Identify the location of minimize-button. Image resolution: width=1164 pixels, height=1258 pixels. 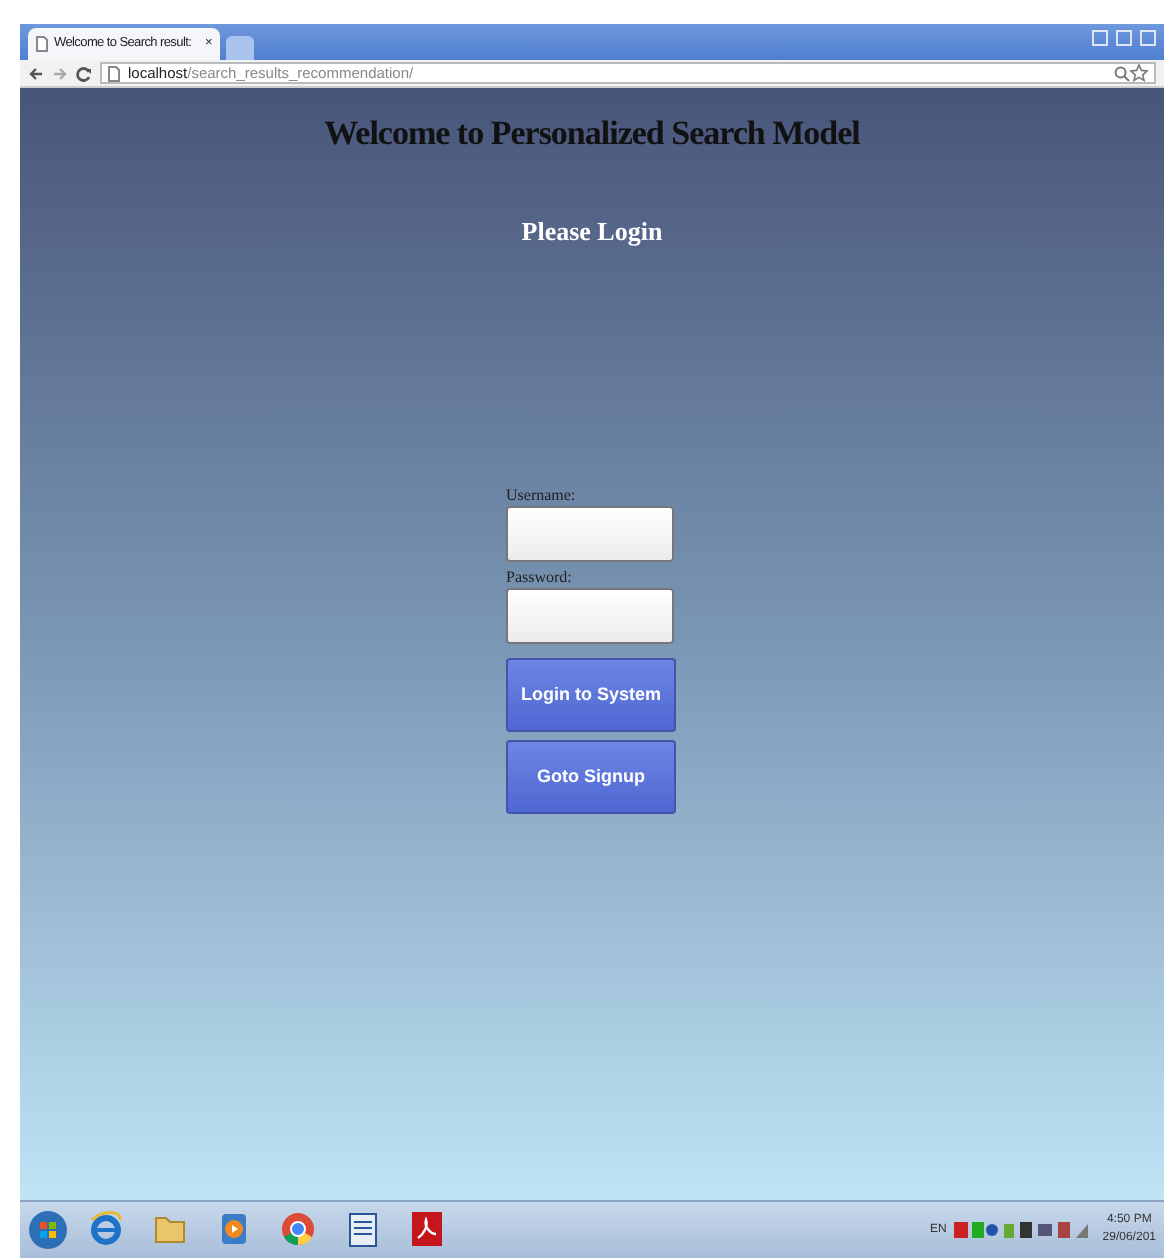
(1100, 38).